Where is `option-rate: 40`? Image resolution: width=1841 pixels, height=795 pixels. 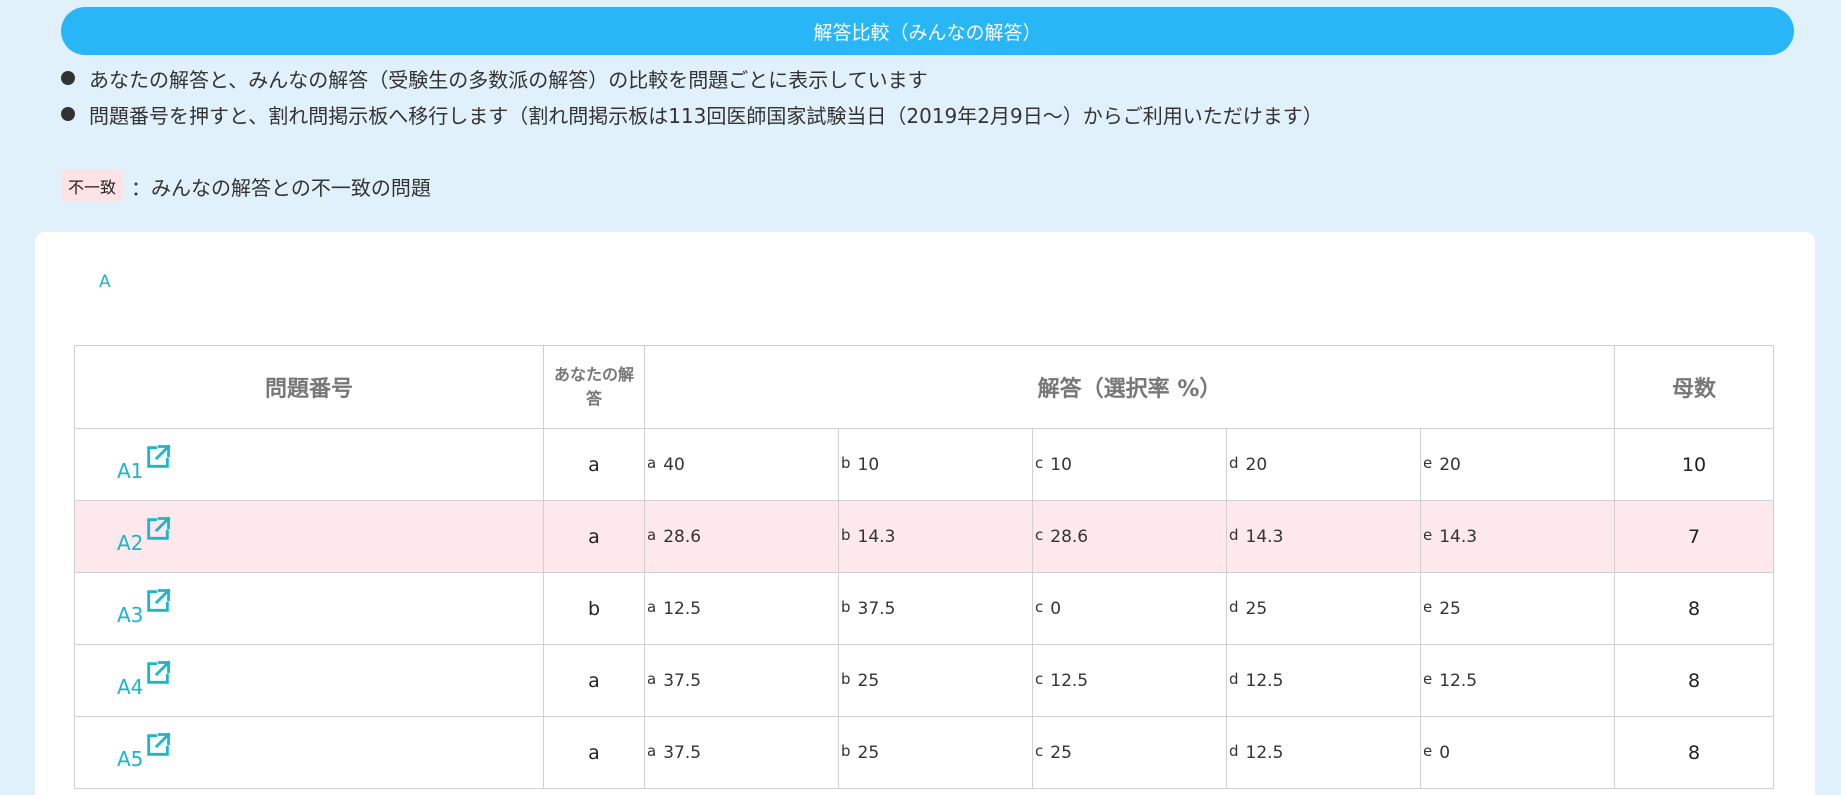
option-rate: 40 is located at coordinates (674, 464).